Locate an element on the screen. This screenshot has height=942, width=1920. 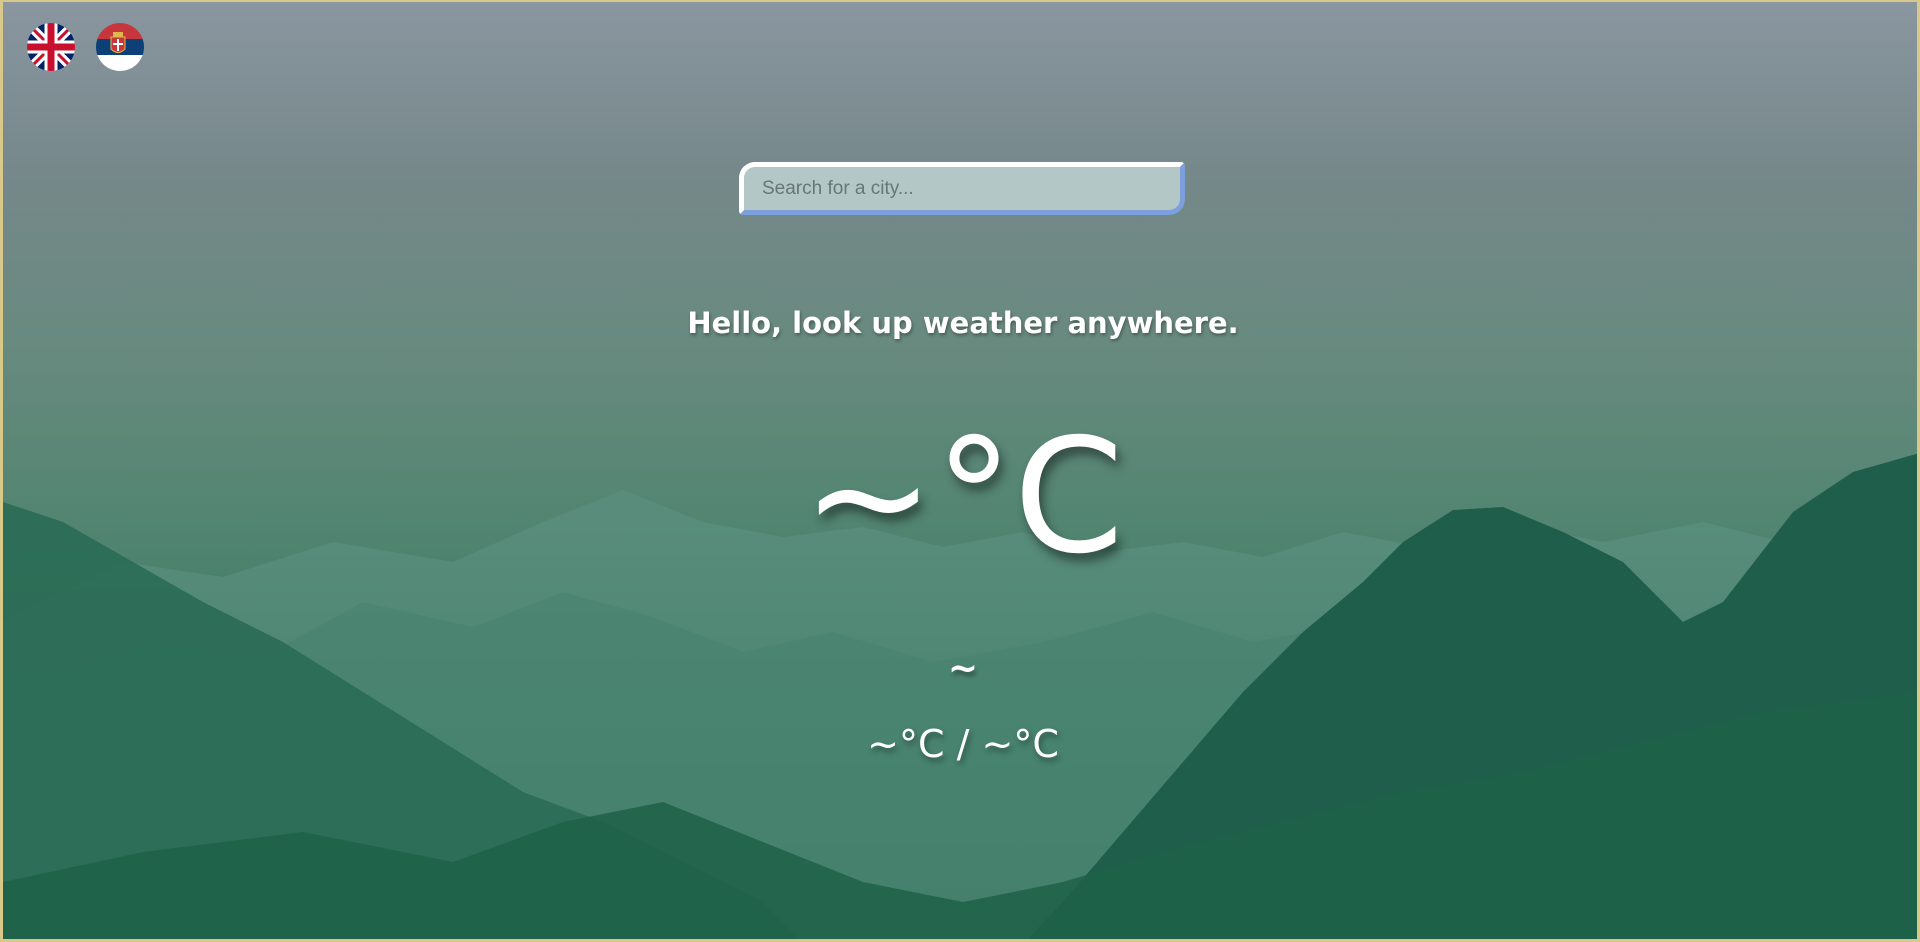
search-bar is located at coordinates (962, 188).